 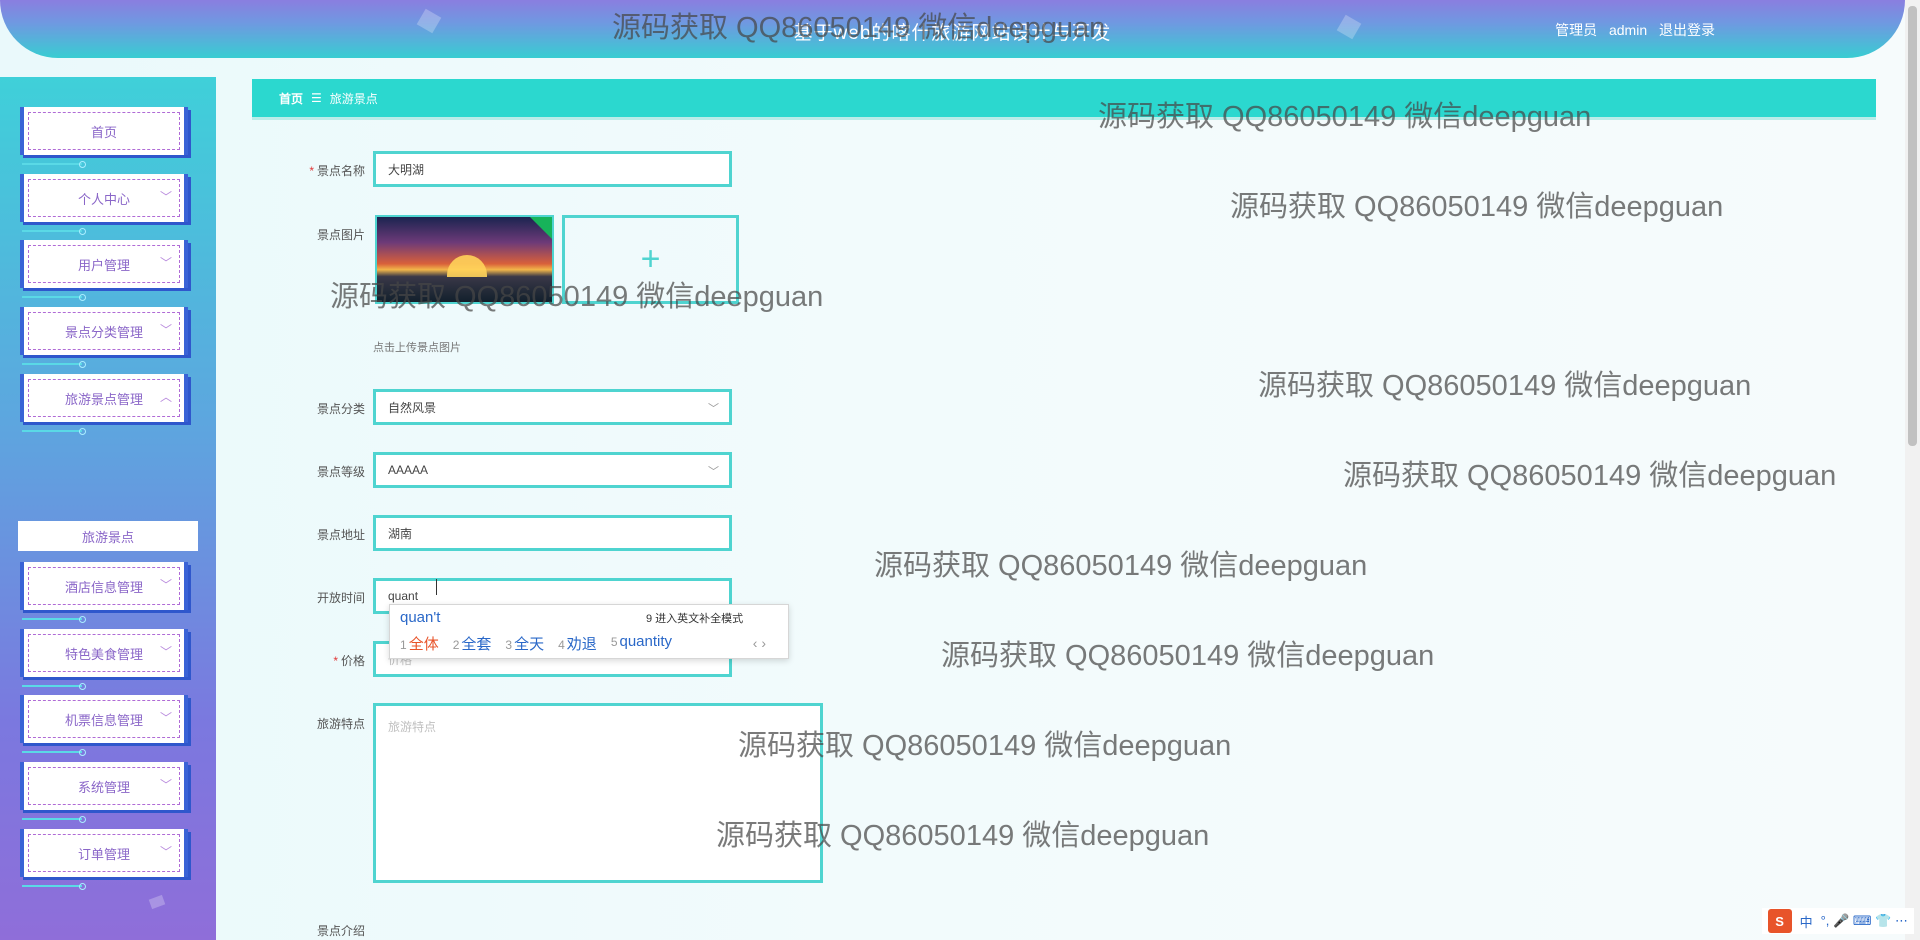 What do you see at coordinates (103, 265) in the screenshot?
I see `sidebar-item-label: 用户管理` at bounding box center [103, 265].